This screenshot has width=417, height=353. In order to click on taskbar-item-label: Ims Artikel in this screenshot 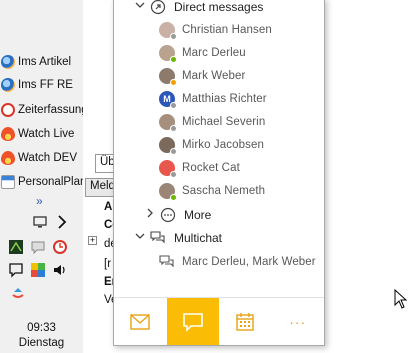, I will do `click(45, 62)`.